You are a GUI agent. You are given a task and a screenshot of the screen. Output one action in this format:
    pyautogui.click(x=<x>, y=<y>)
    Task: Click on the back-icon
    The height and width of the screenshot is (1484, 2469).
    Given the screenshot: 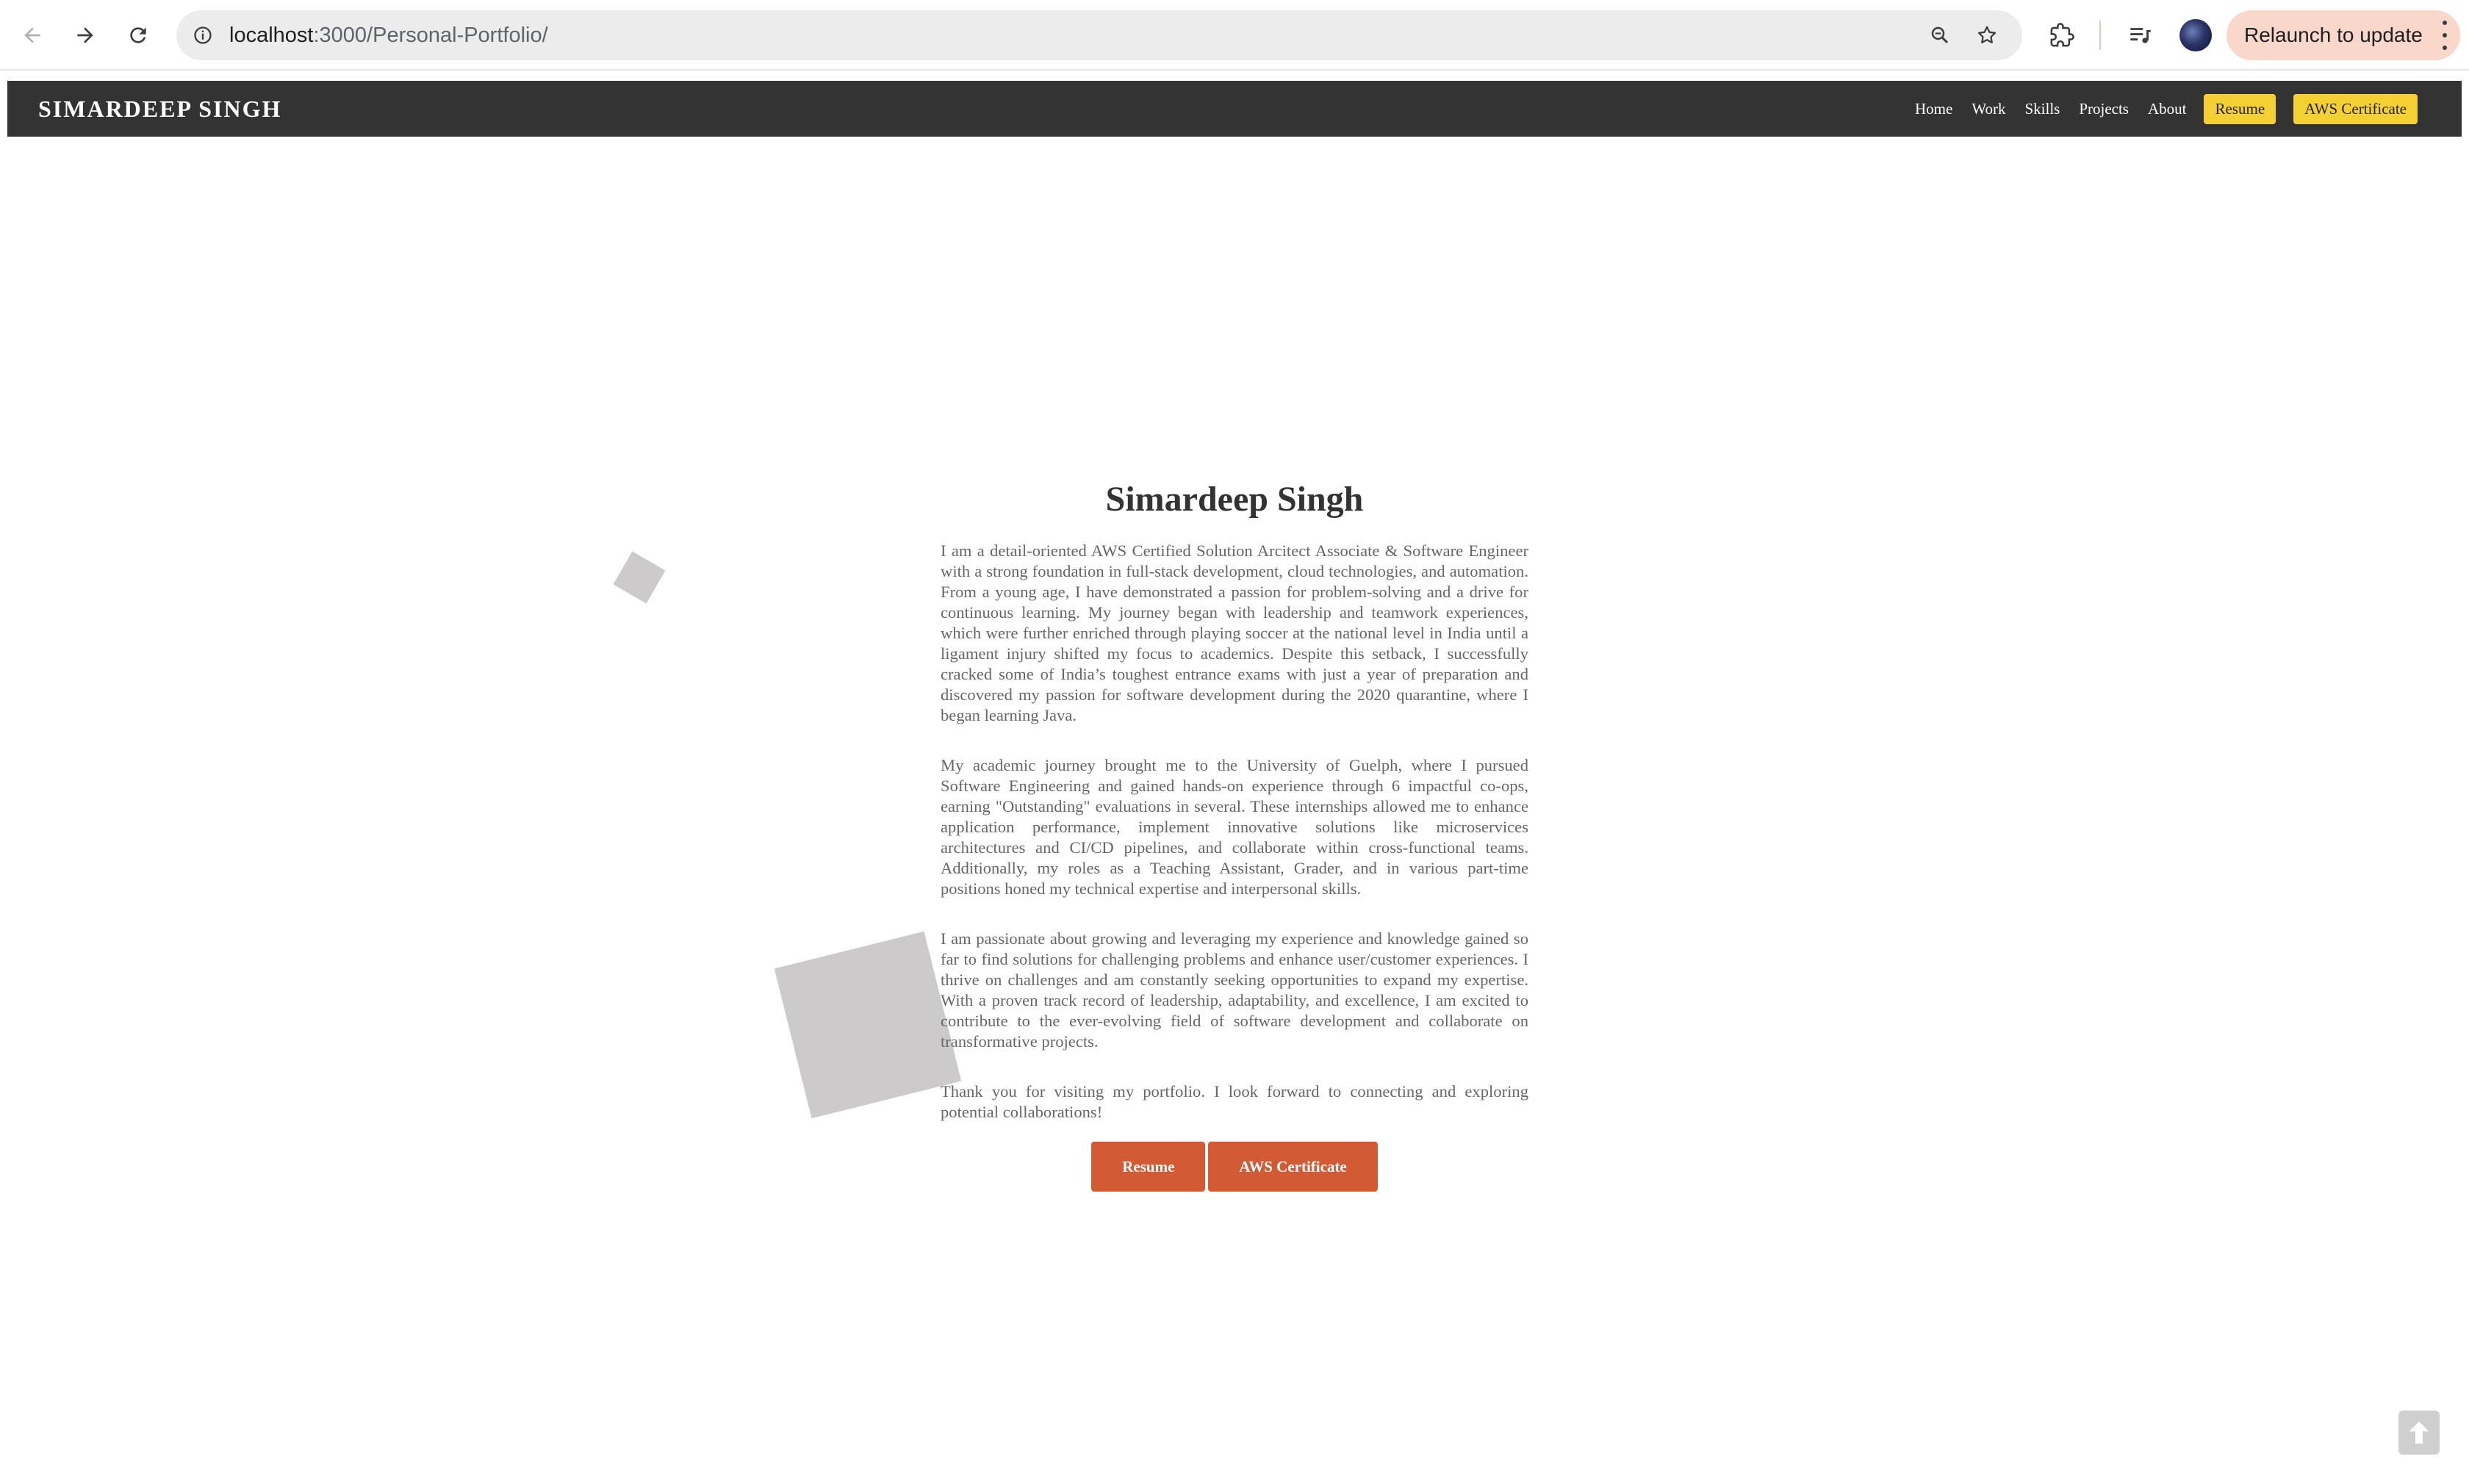 What is the action you would take?
    pyautogui.click(x=32, y=35)
    